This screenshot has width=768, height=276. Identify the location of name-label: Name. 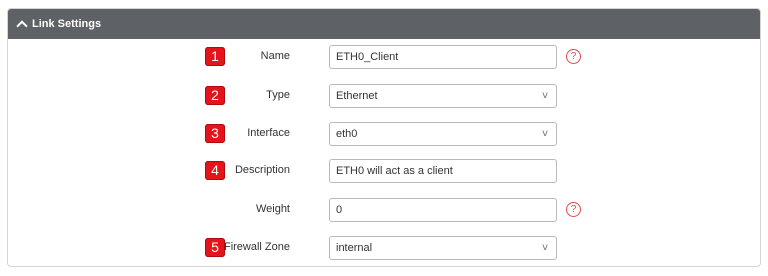
(275, 56).